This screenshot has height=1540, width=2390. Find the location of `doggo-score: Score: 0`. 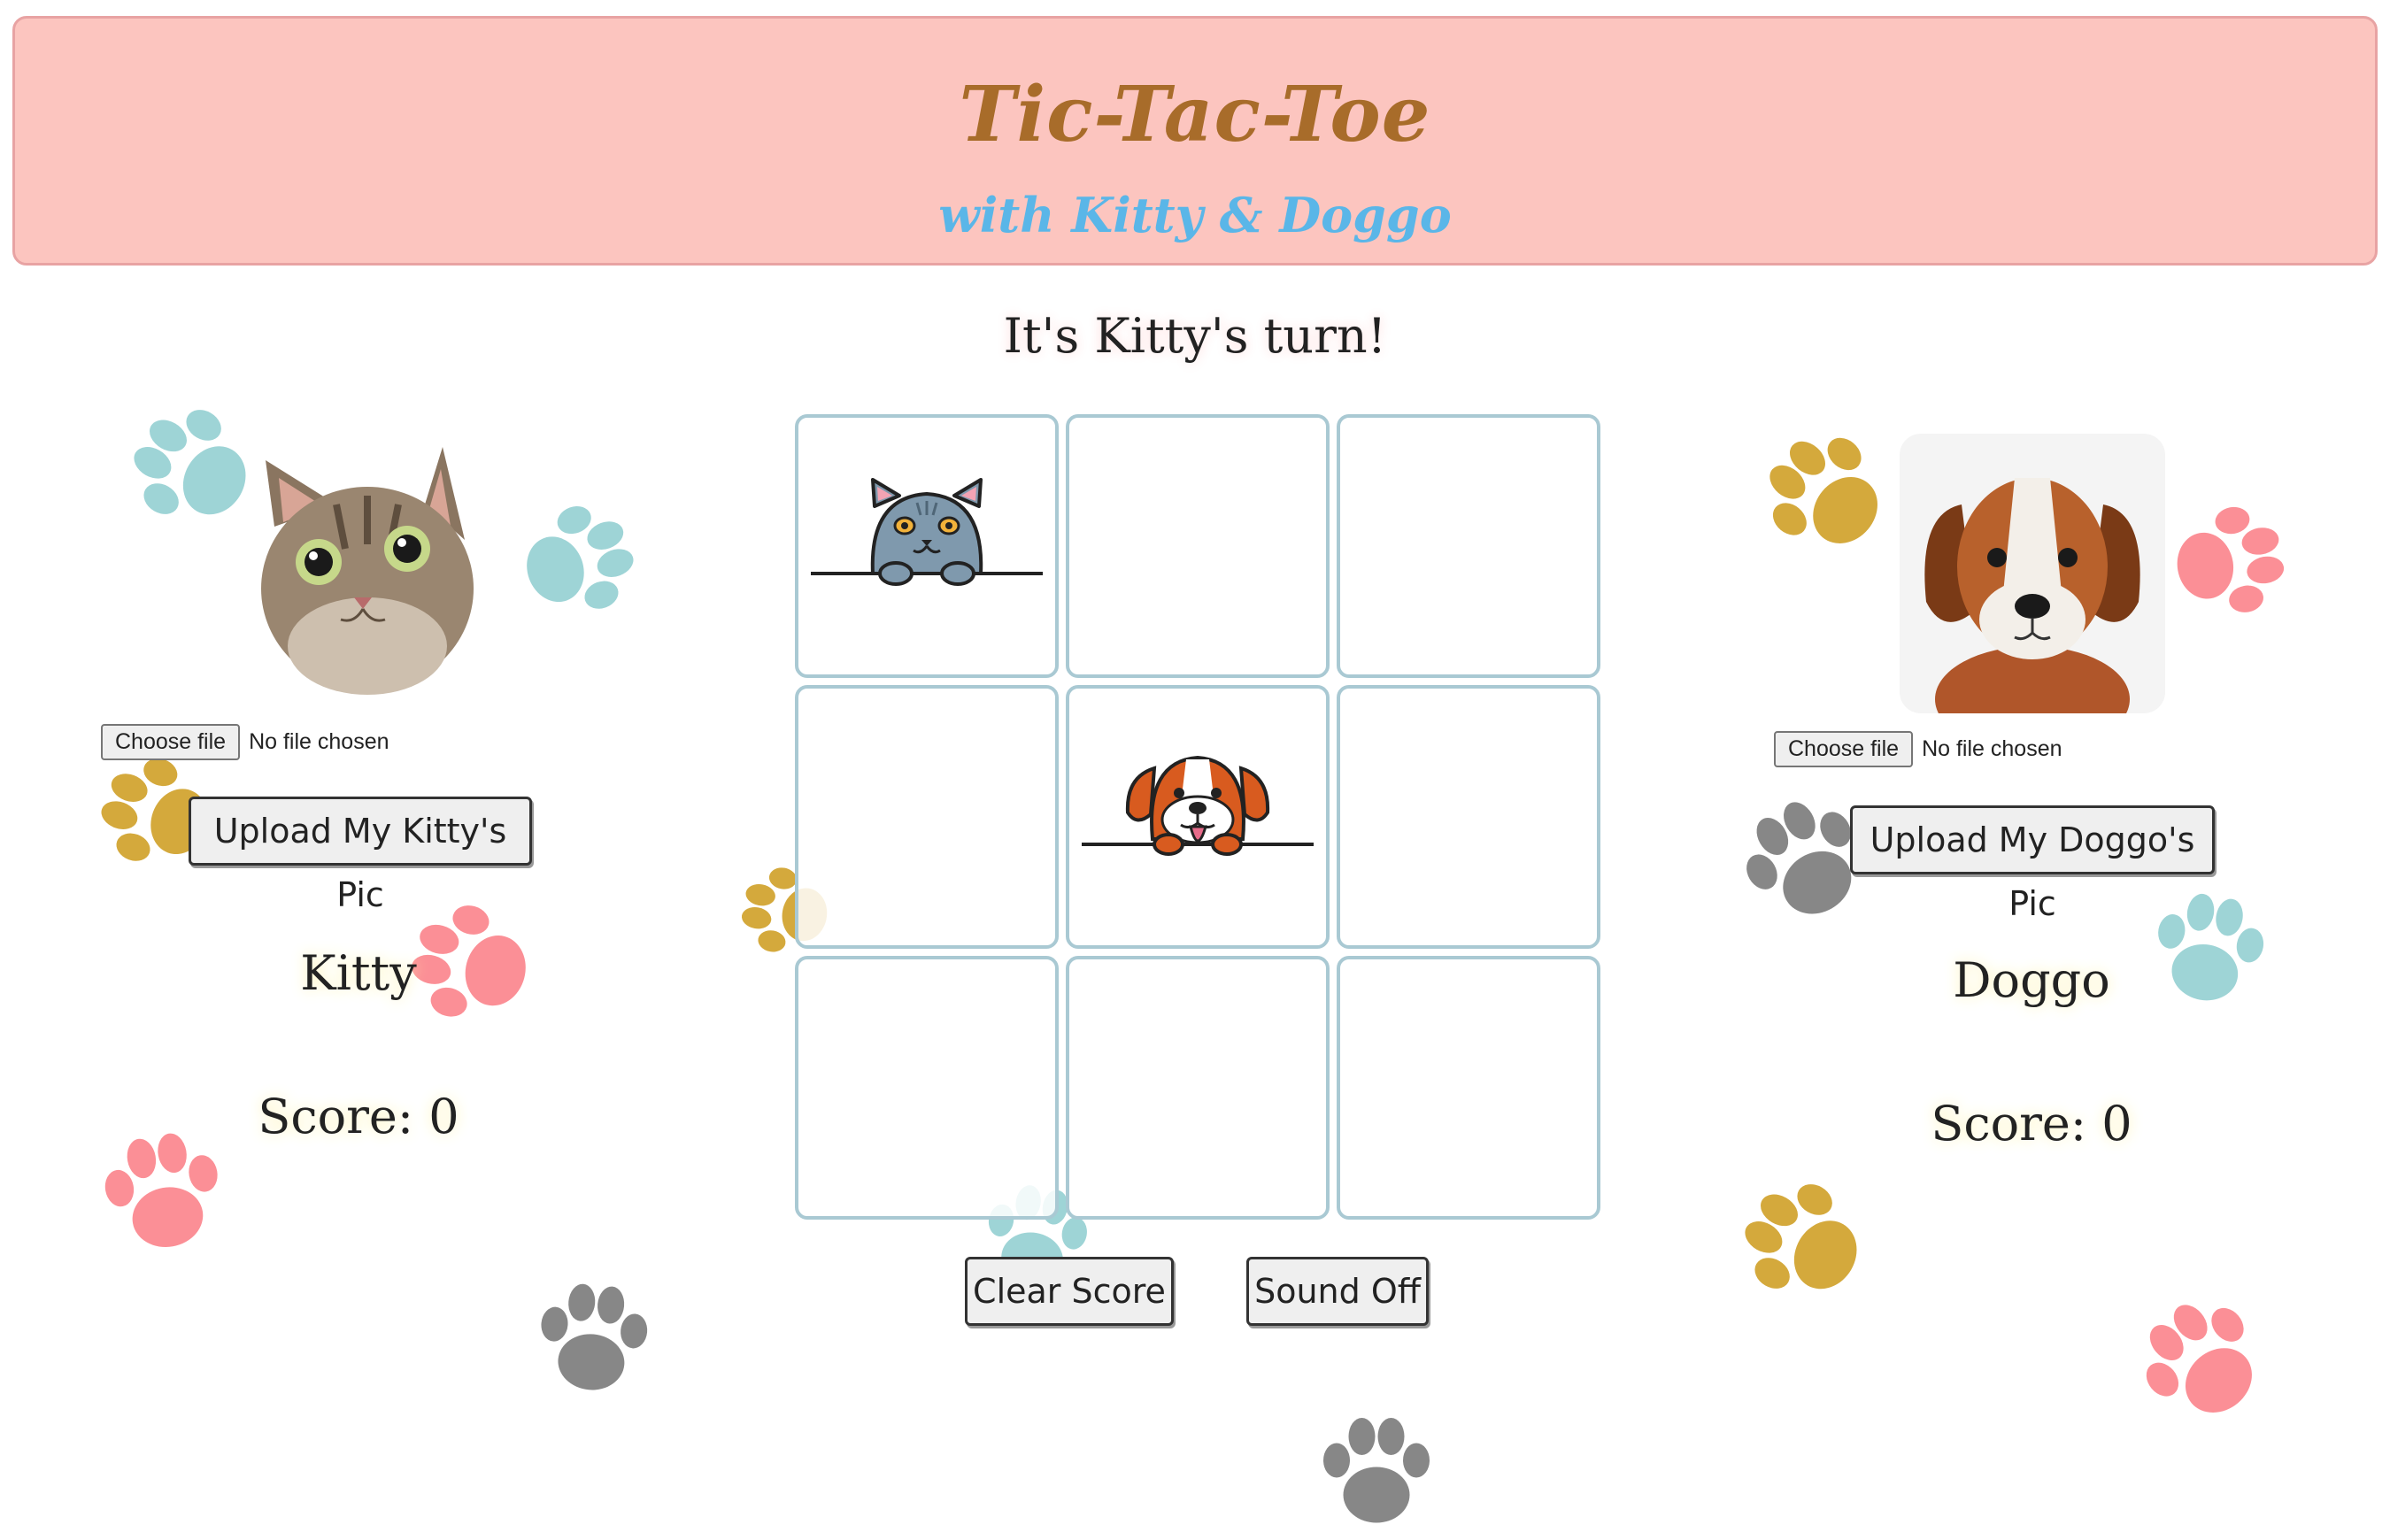

doggo-score: Score: 0 is located at coordinates (2031, 1123).